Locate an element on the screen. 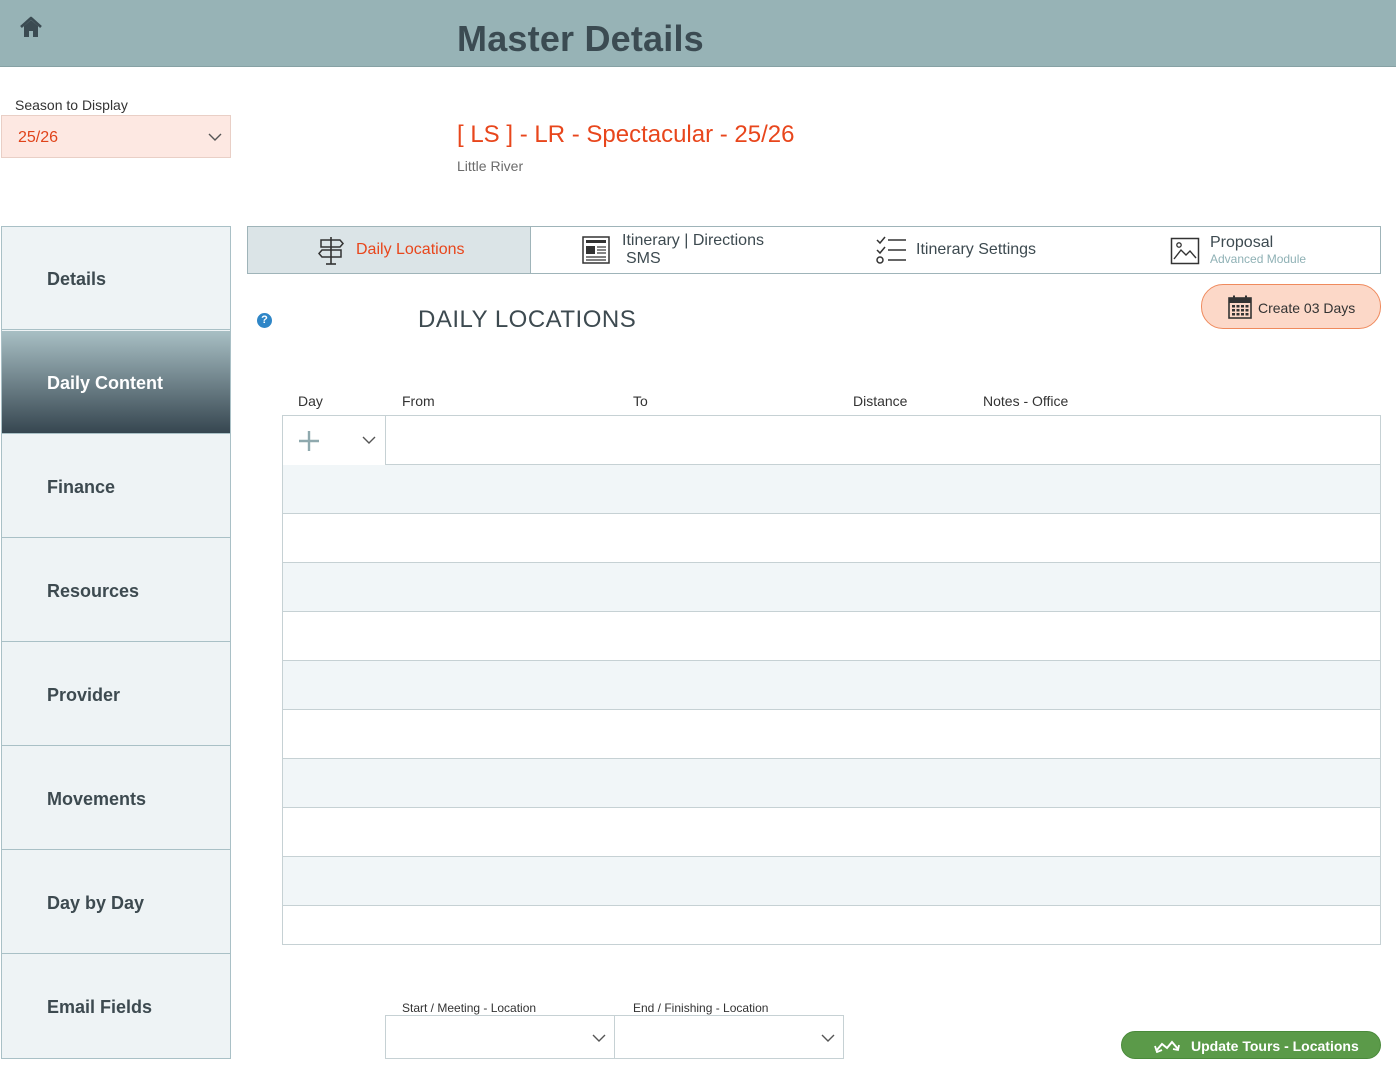  sidebar-item-label: Finance is located at coordinates (81, 487).